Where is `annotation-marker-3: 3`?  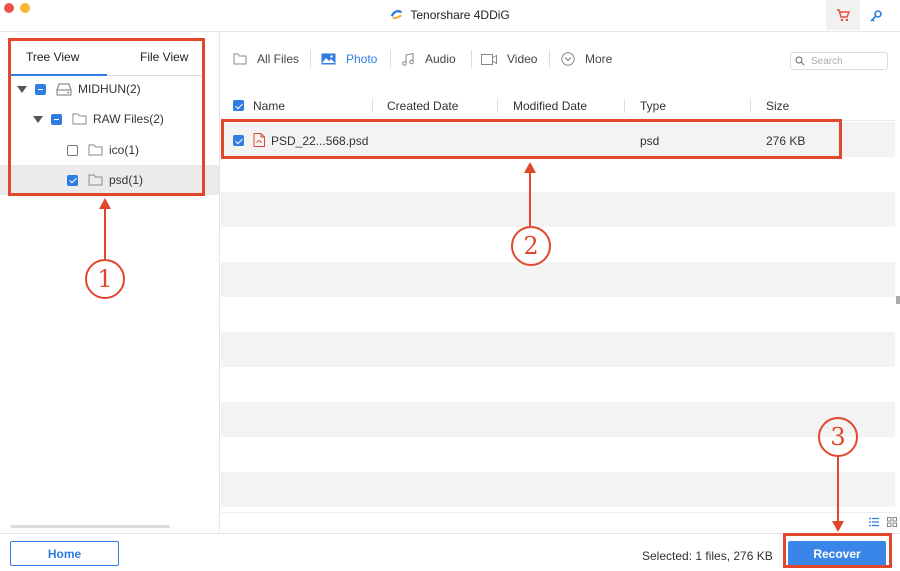
annotation-marker-3: 3 is located at coordinates (838, 437).